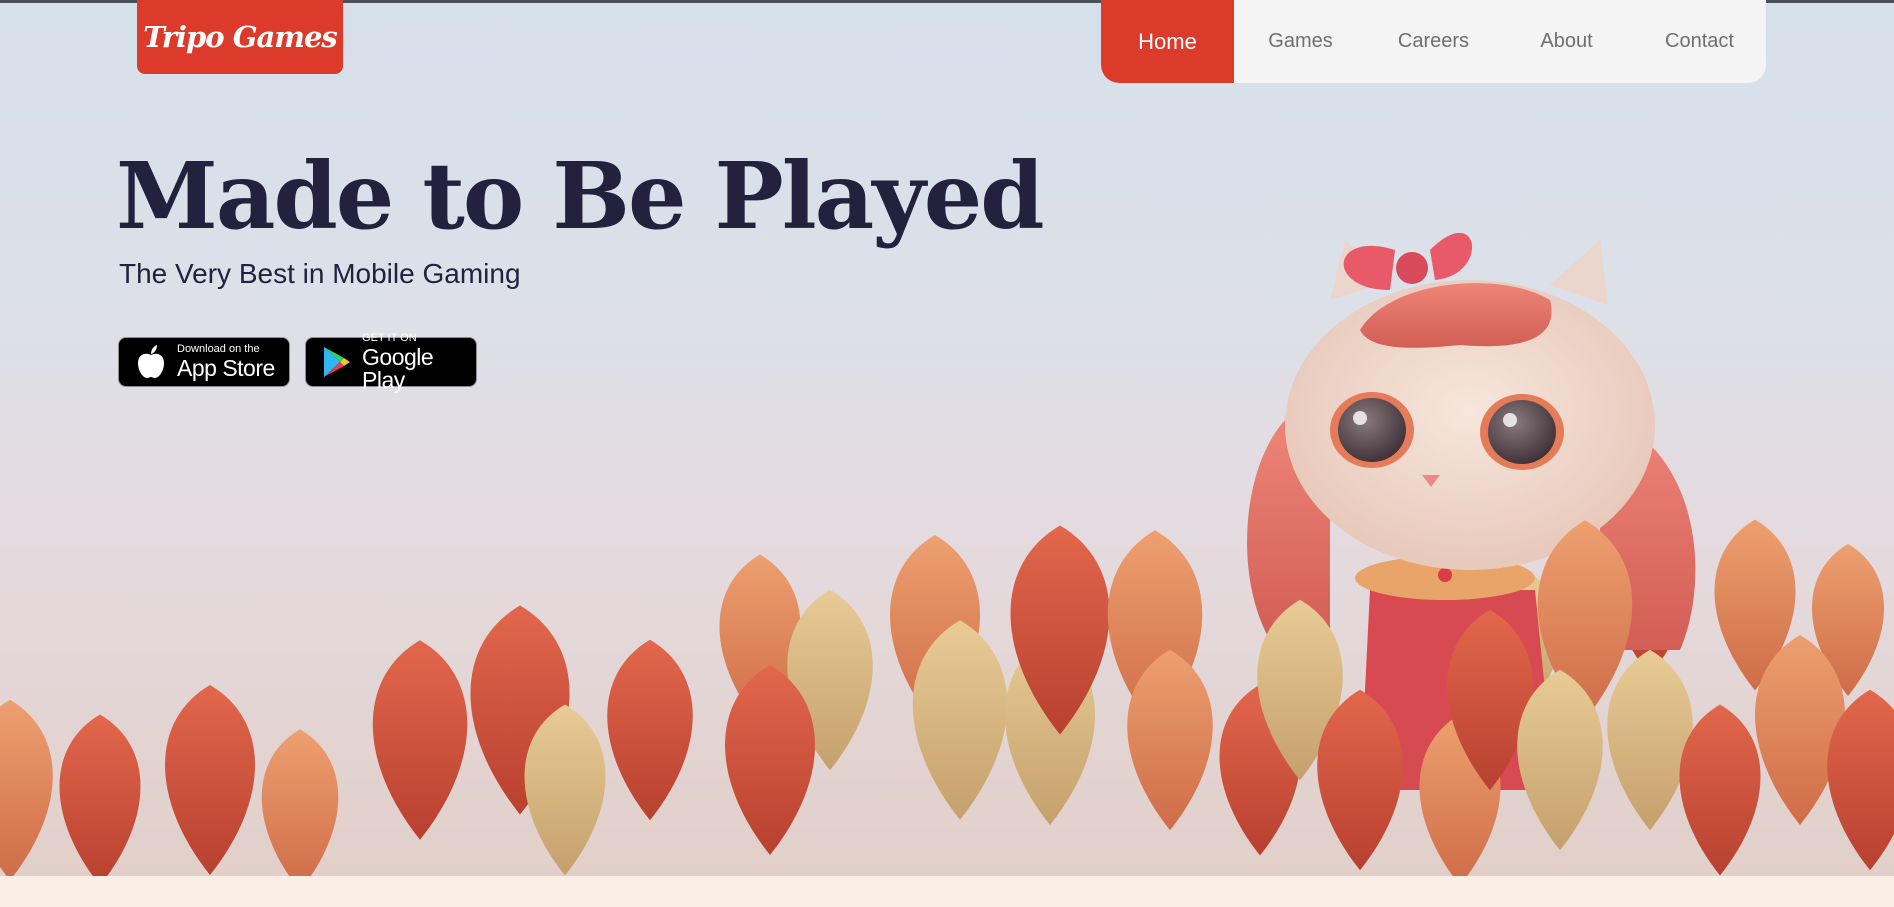  I want to click on nav-item-careers: Careers, so click(1433, 41).